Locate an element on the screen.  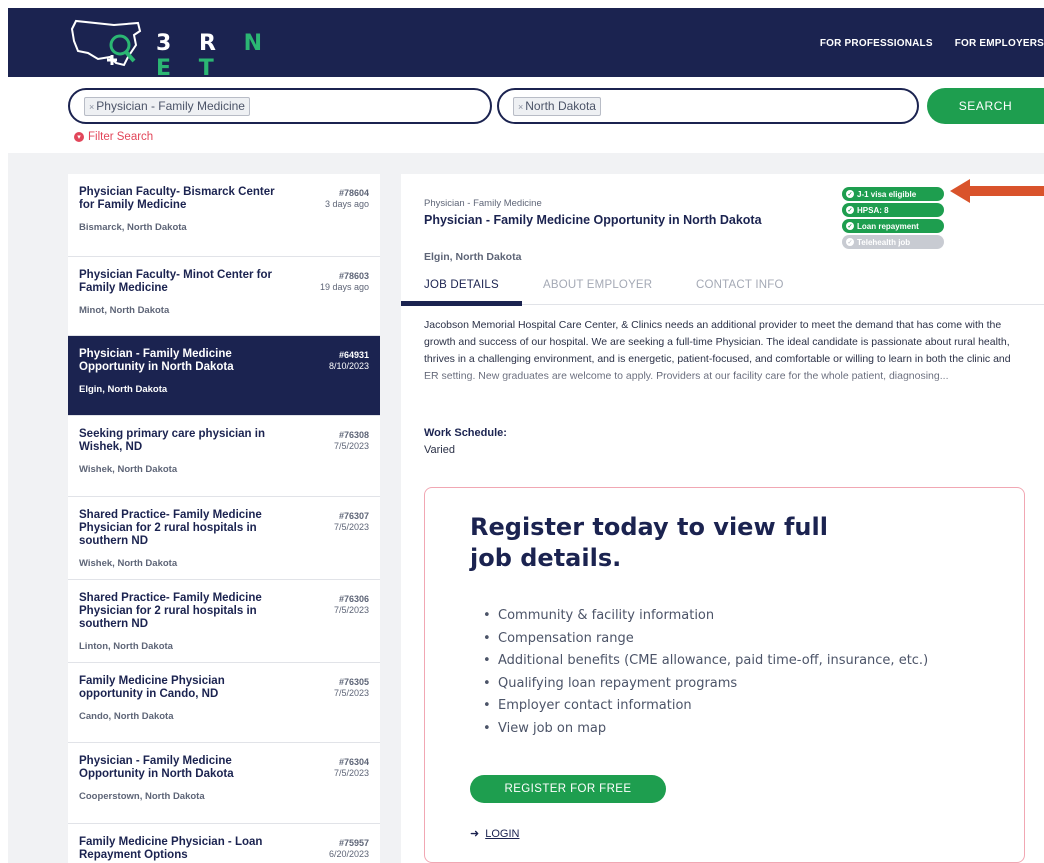
list-item: Qualifying loan repayment programs is located at coordinates (705, 687).